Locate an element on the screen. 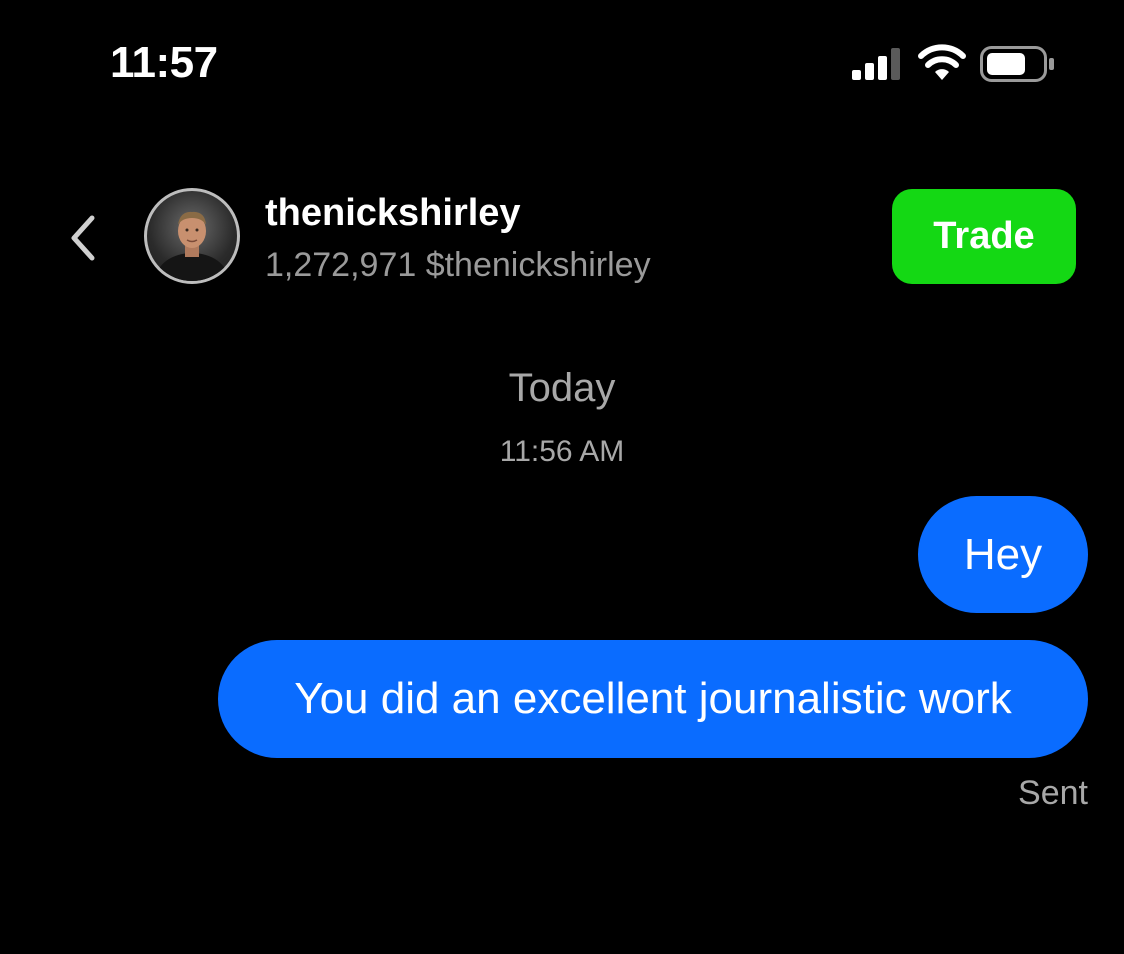 The width and height of the screenshot is (1124, 954). back-button is located at coordinates (85, 238).